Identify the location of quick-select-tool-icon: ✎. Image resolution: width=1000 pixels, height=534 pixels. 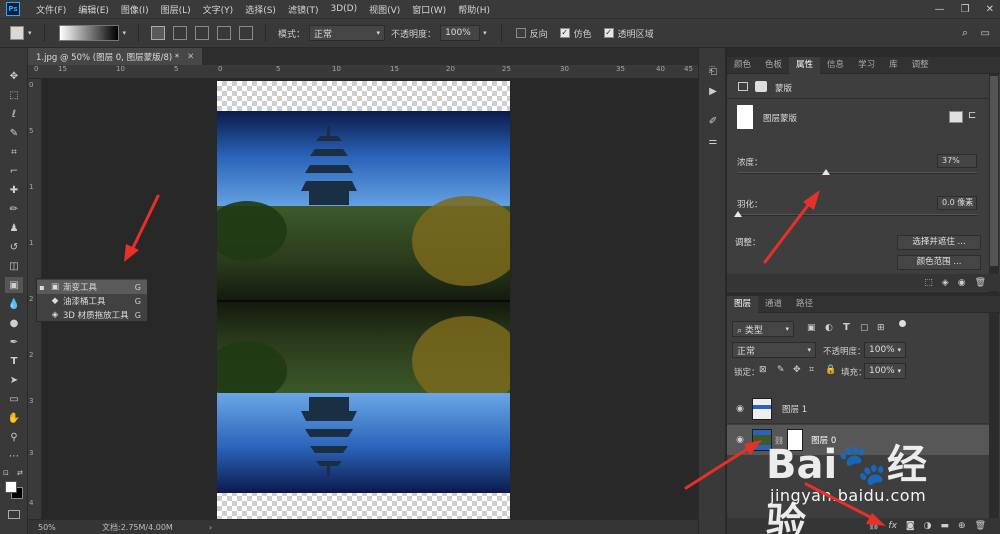
(14, 133).